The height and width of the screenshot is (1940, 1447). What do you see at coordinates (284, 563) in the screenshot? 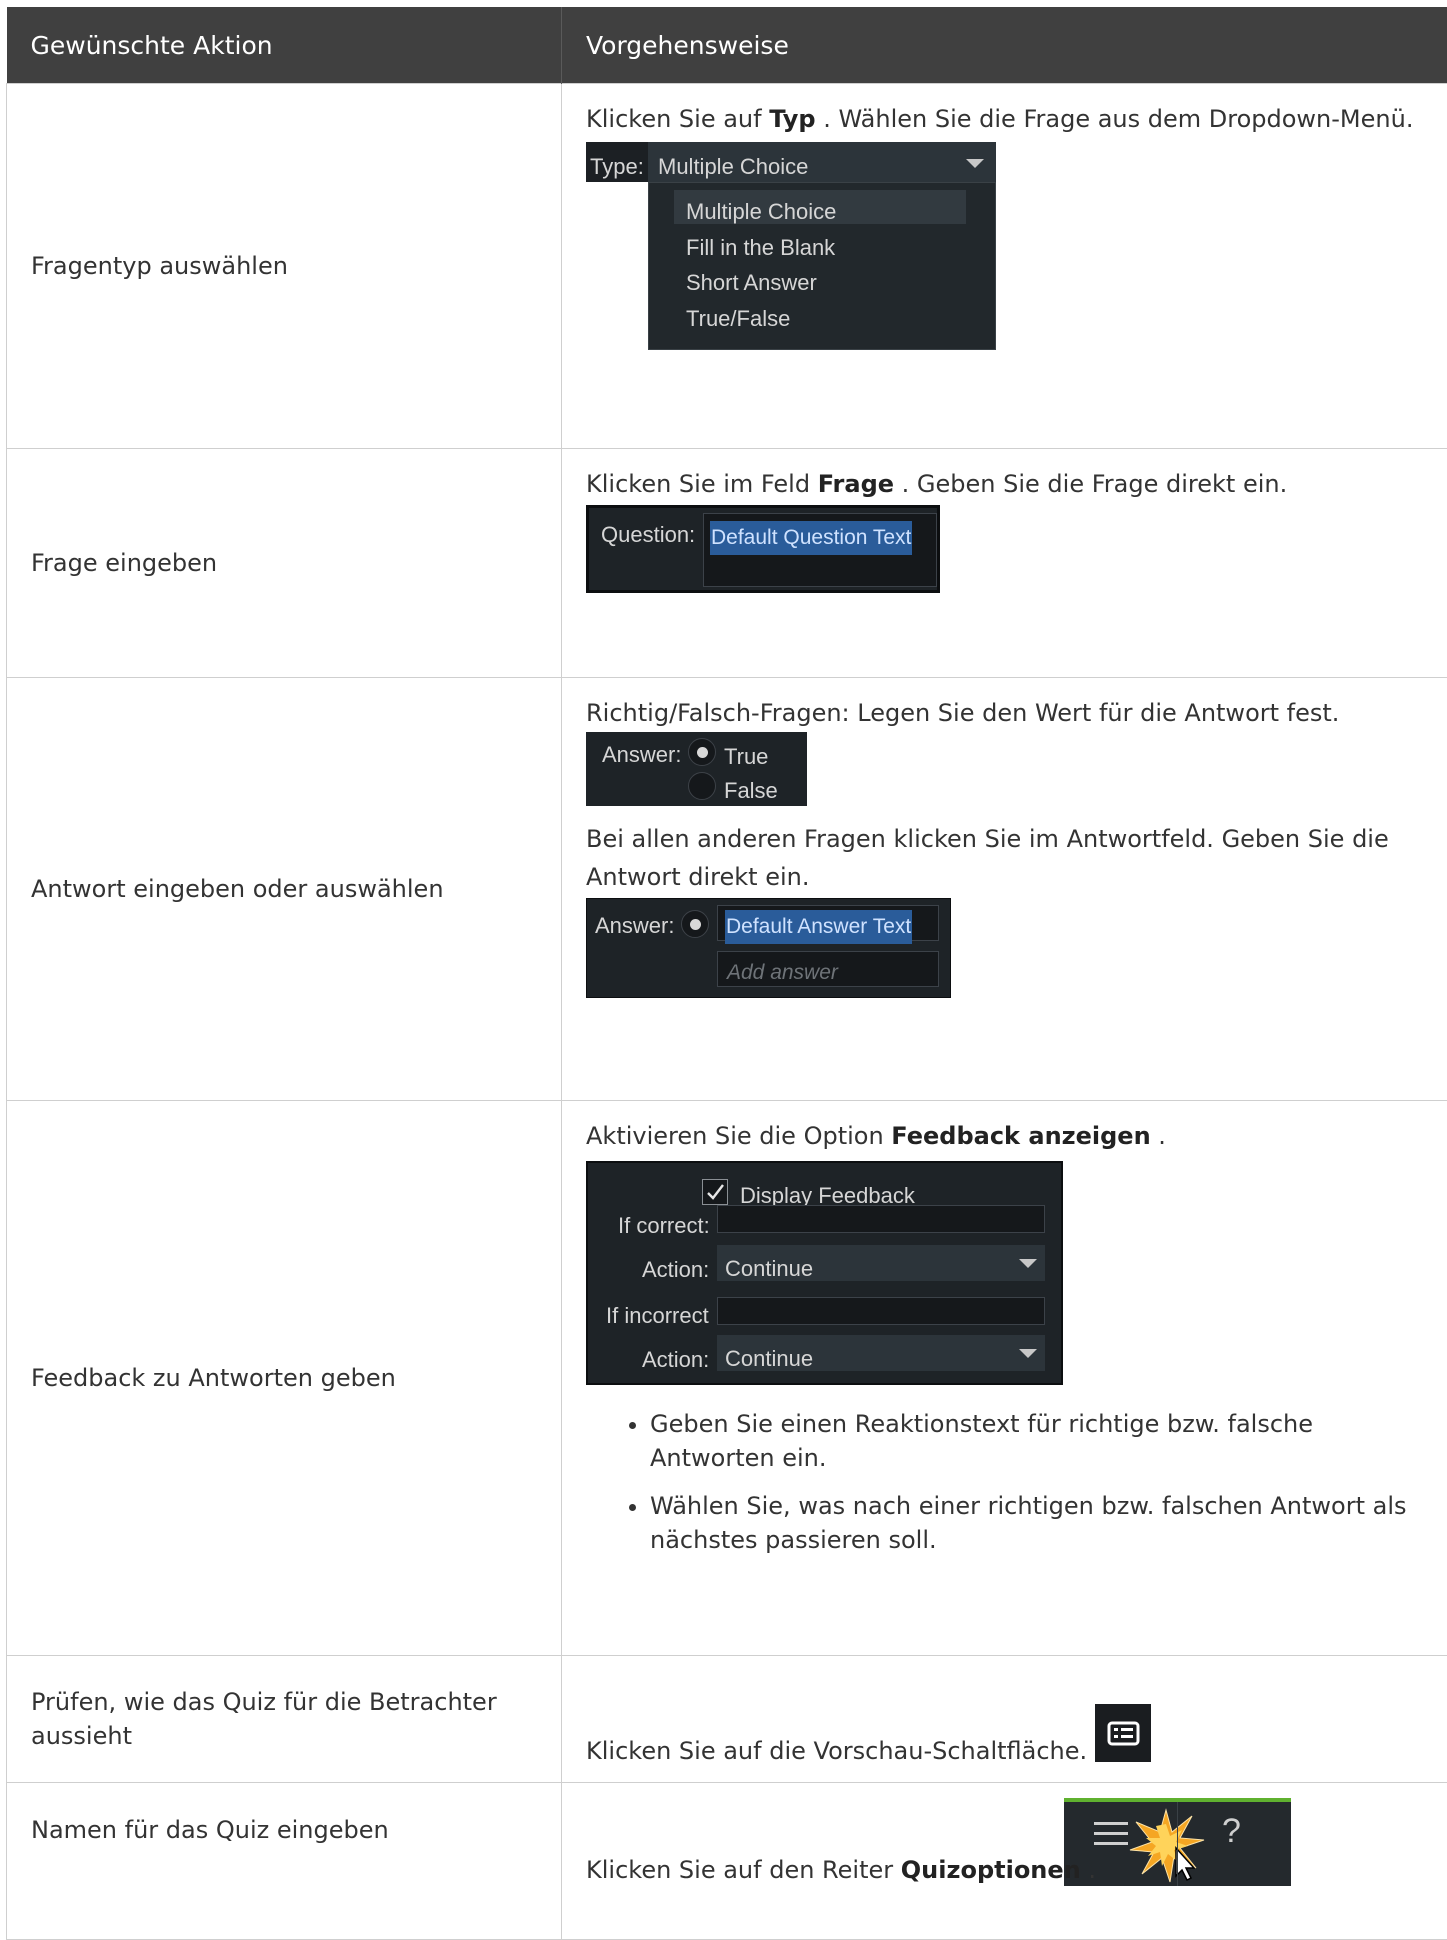
I see `action-cell: Frage eingeben` at bounding box center [284, 563].